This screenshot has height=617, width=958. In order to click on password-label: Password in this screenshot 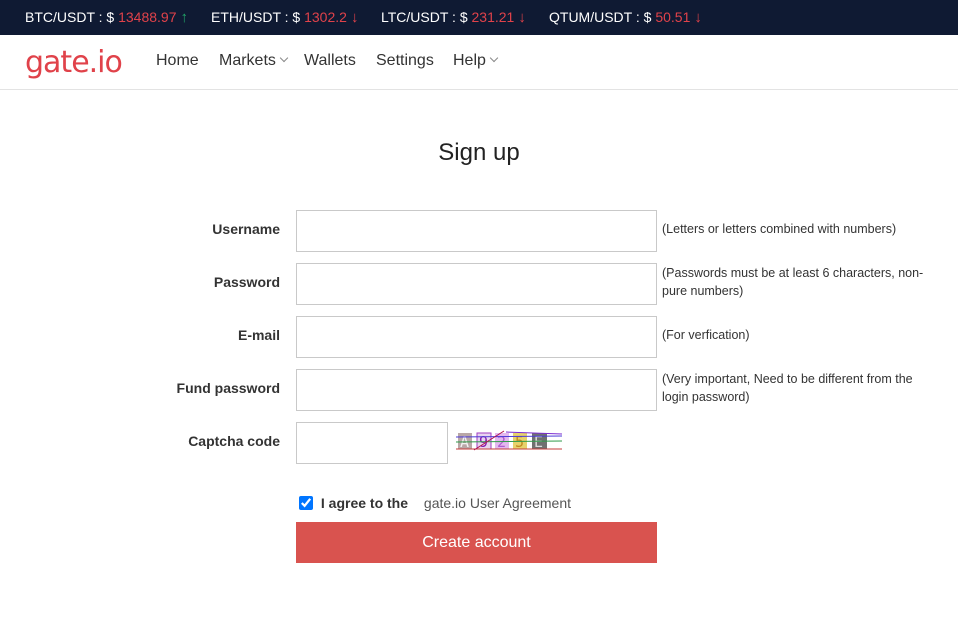, I will do `click(246, 282)`.